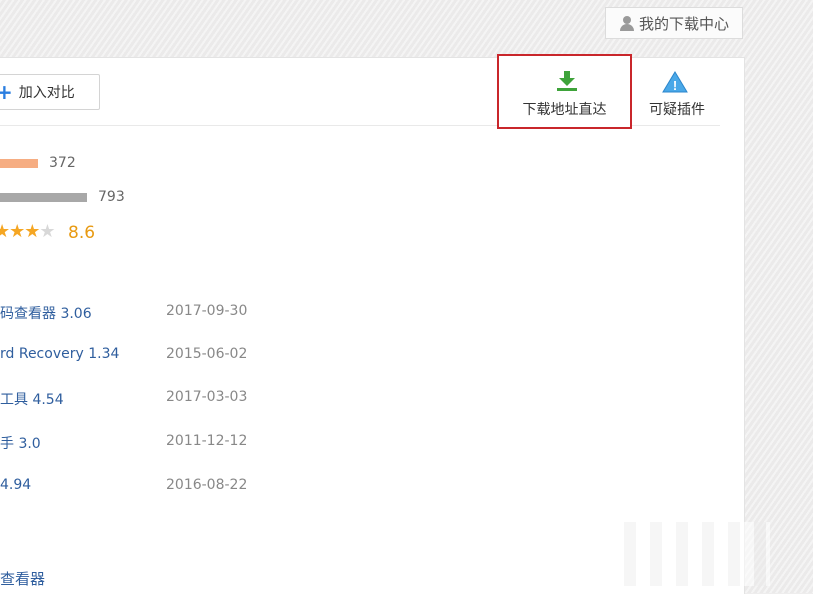 The image size is (813, 594). I want to click on plus-icon: +, so click(6, 92).